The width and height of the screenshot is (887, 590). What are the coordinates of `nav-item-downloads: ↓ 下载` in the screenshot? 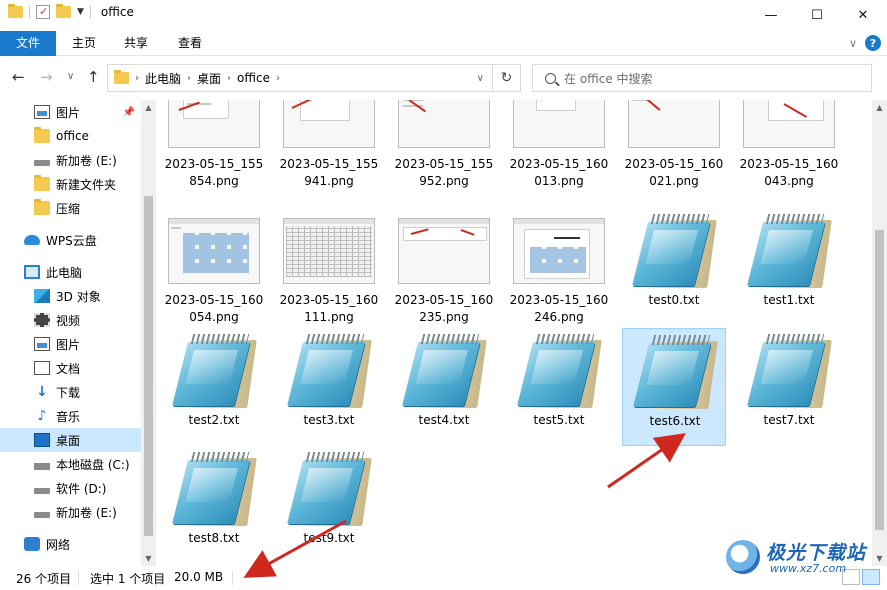 It's located at (70, 392).